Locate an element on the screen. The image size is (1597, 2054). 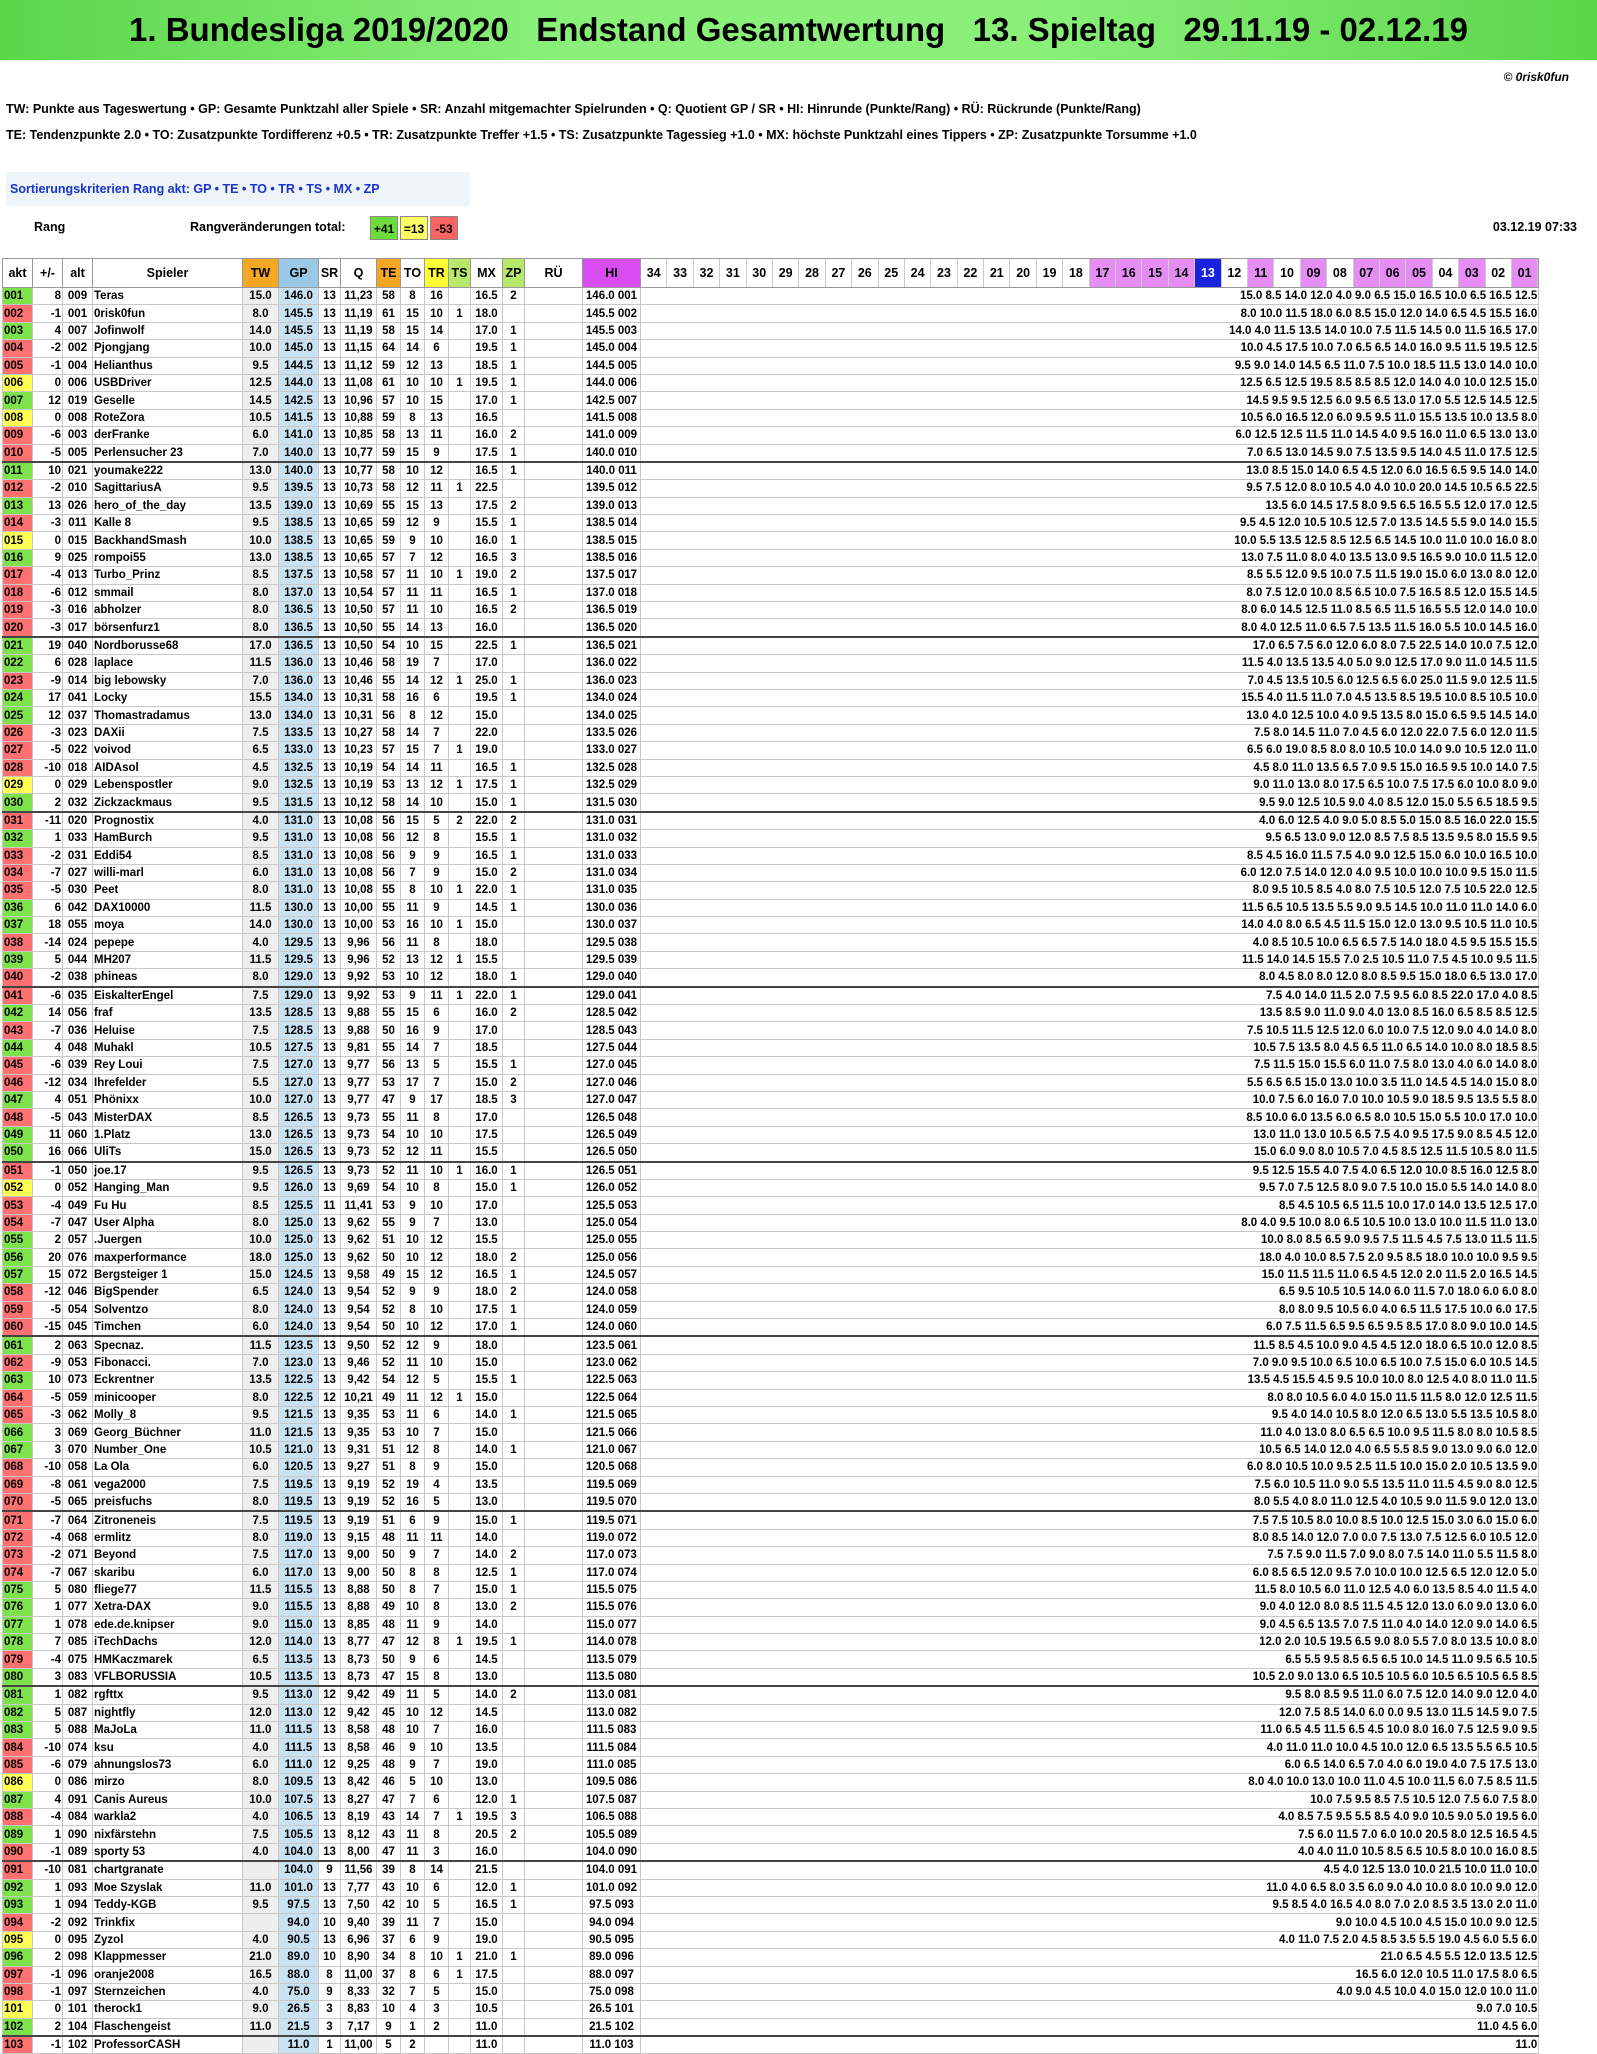
cell-player: DAXii is located at coordinates (167, 733).